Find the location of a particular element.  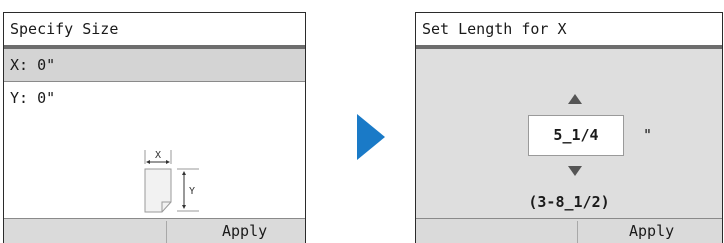

length-unit: " is located at coordinates (648, 135).